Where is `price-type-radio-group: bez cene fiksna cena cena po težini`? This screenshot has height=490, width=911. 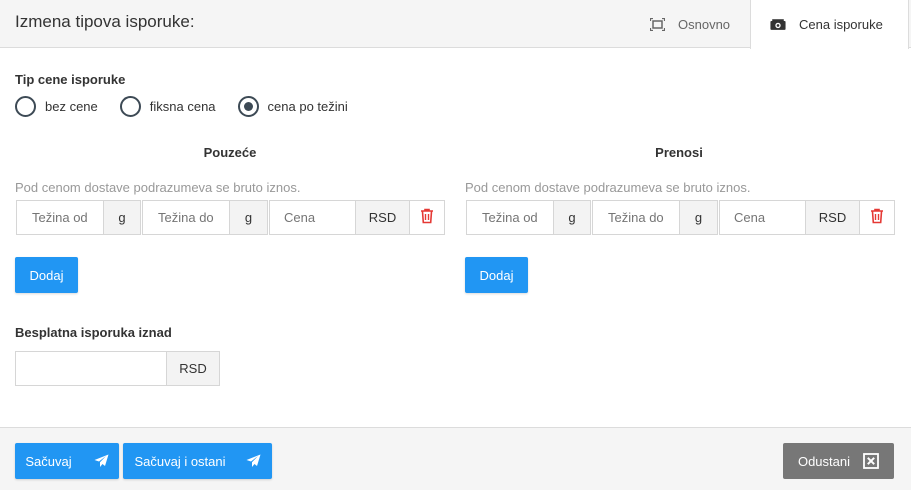 price-type-radio-group: bez cene fiksna cena cena po težini is located at coordinates (192, 106).